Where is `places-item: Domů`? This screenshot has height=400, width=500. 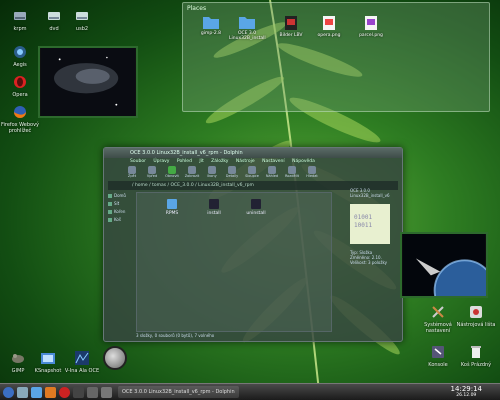
places-item: Domů is located at coordinates (121, 196).